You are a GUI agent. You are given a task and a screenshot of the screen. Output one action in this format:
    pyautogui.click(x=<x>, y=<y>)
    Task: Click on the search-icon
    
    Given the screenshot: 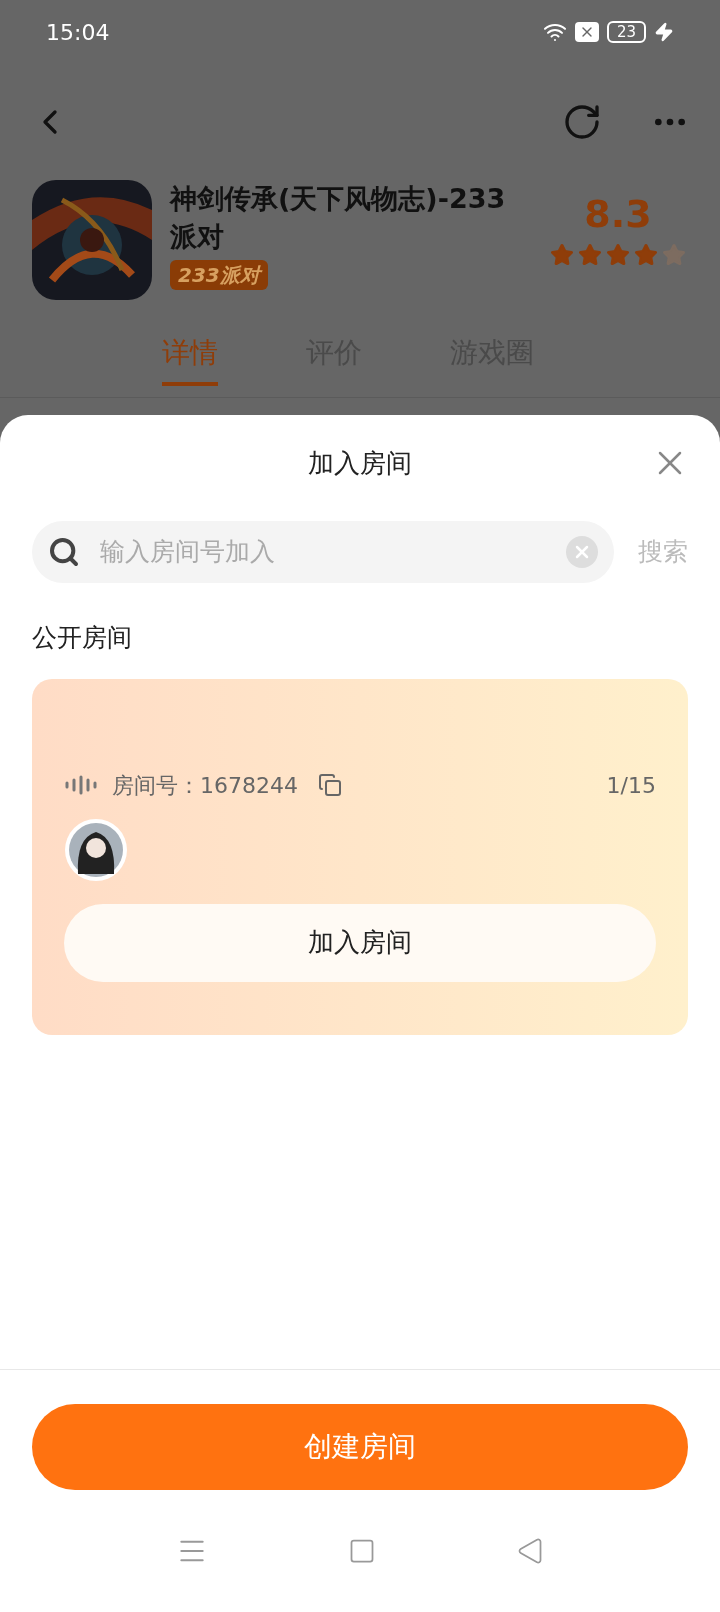 What is the action you would take?
    pyautogui.click(x=64, y=552)
    